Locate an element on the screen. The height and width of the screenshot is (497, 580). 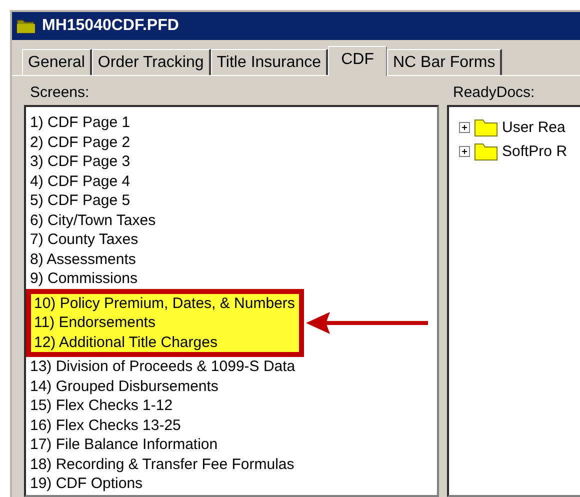
screen-item: 4) CDF Page 4 is located at coordinates (233, 181).